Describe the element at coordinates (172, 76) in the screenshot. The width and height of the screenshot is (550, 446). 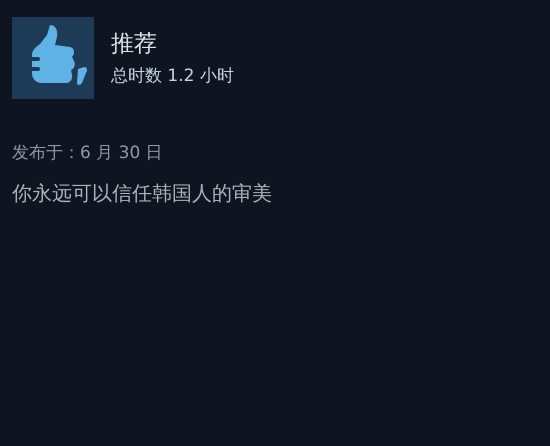
I see `playtime-text: 总时数 1.2 小时` at that location.